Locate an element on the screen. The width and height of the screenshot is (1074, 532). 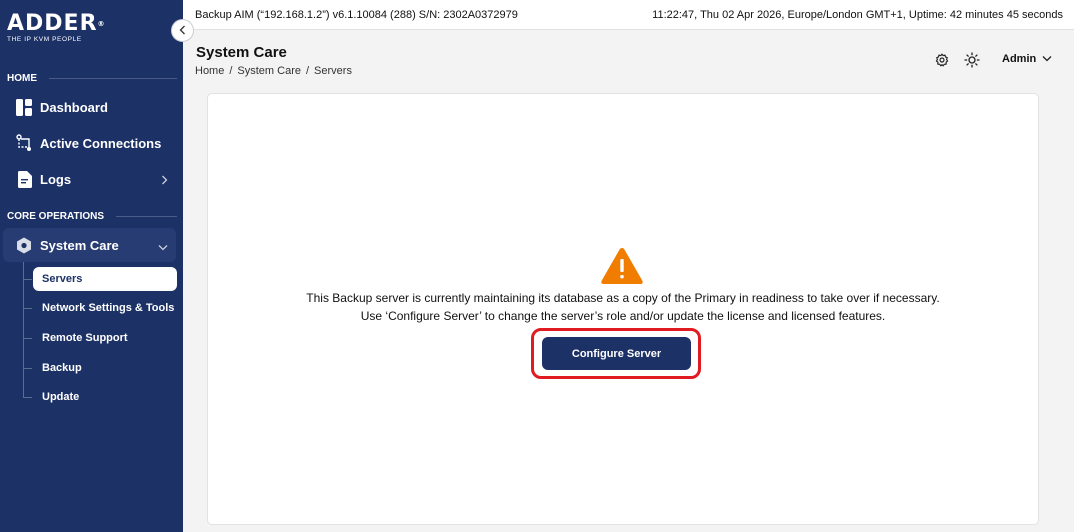
logo-tagline: THE IP KVM PEOPLE is located at coordinates (44, 39).